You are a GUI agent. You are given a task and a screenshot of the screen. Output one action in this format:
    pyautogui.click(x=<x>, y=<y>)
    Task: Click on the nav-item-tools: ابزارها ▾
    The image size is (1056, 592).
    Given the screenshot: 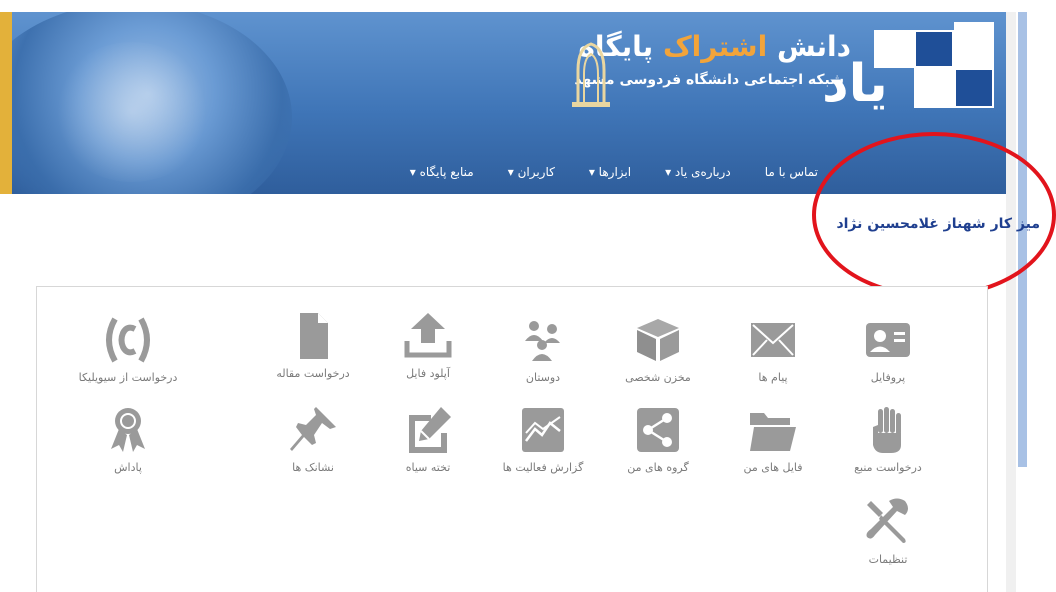 What is the action you would take?
    pyautogui.click(x=610, y=172)
    